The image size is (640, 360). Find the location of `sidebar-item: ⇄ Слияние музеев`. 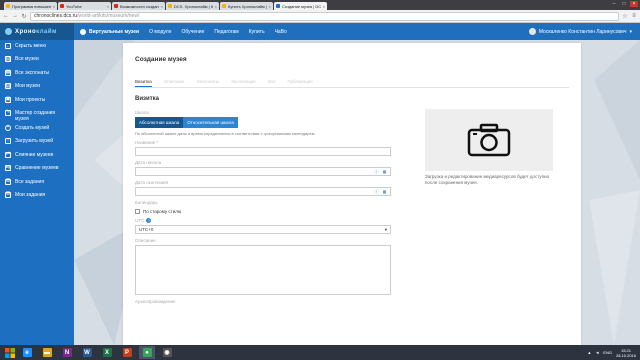

sidebar-item: ⇄ Слияние музеев is located at coordinates (37, 155).